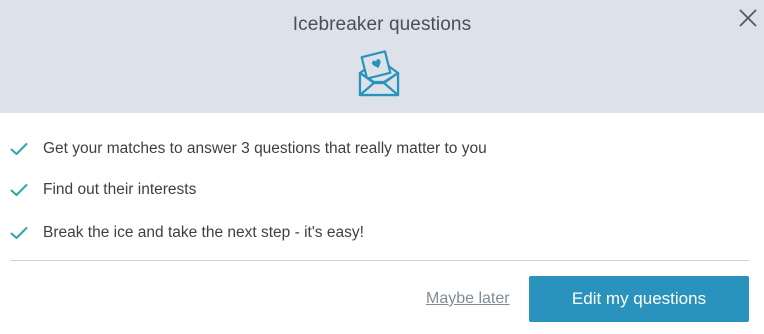 This screenshot has width=764, height=334. Describe the element at coordinates (379, 260) in the screenshot. I see `divider` at that location.